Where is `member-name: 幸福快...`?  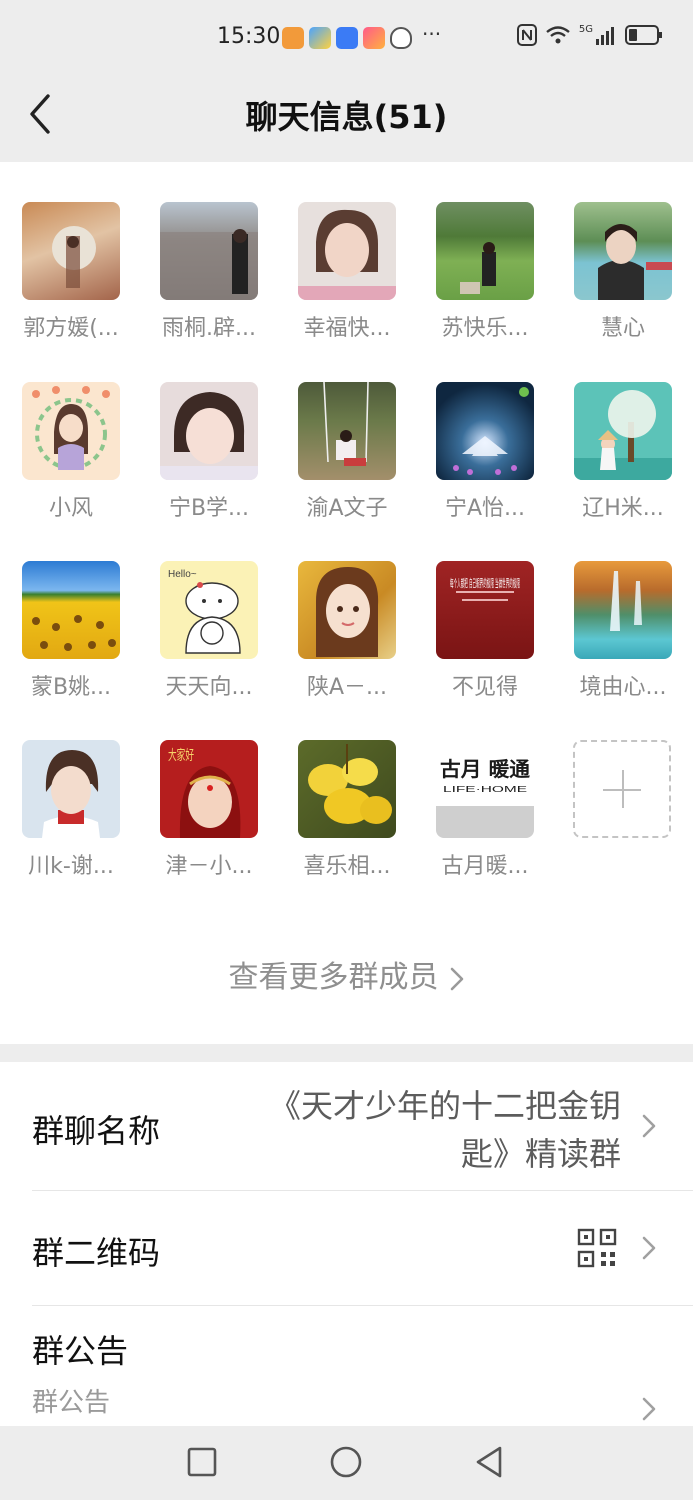
member-name: 幸福快... is located at coordinates (347, 328).